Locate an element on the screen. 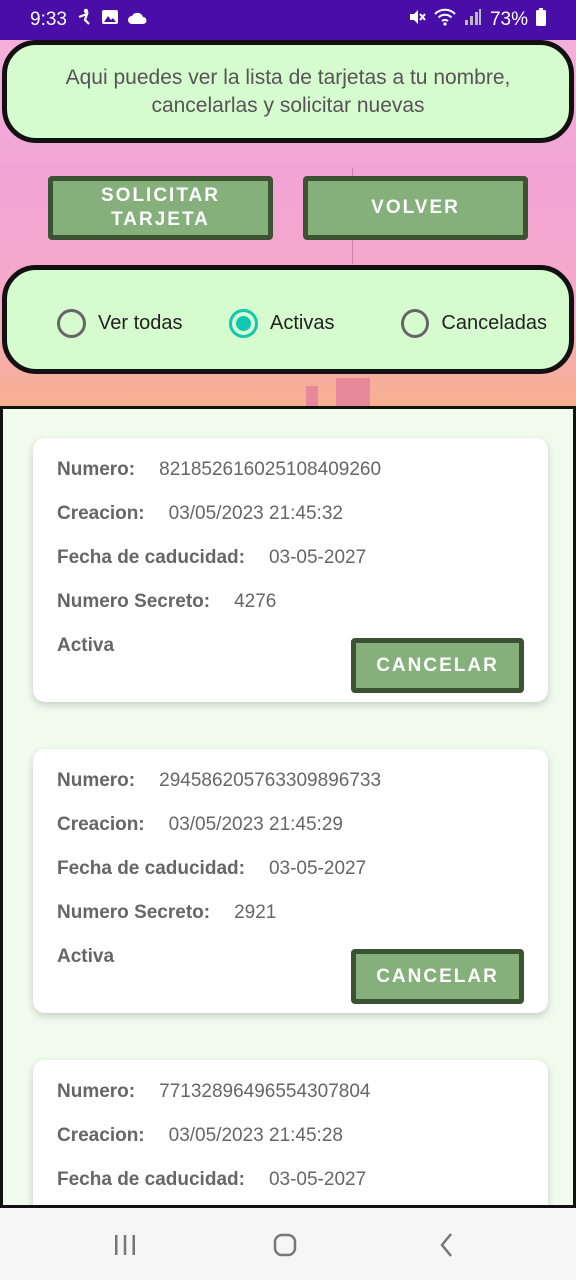 The height and width of the screenshot is (1280, 576). filter-radio-cancelled: Canceladas is located at coordinates (474, 323).